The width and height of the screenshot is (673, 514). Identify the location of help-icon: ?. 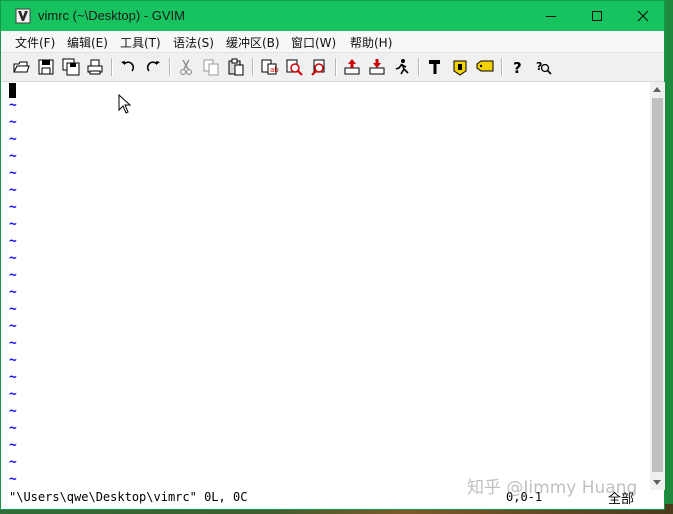
(517, 68).